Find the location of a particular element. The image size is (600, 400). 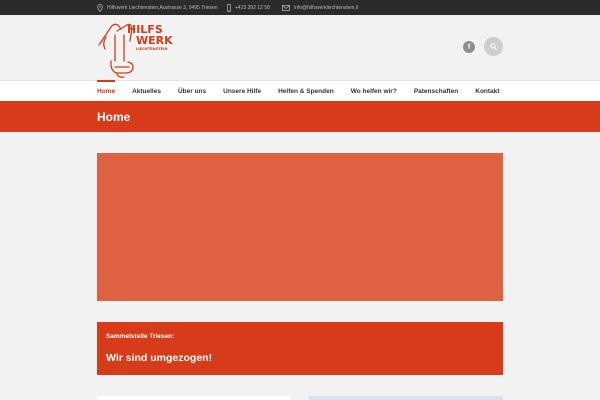

nav-label: Helfen & Spenden is located at coordinates (306, 91).